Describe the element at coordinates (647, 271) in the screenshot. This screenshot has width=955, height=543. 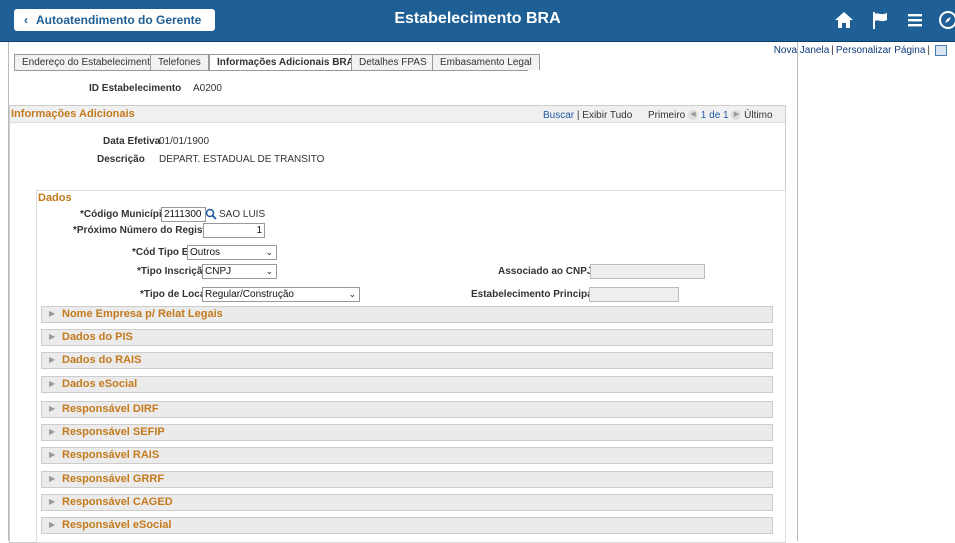
I see `associado-cnpj-field` at that location.